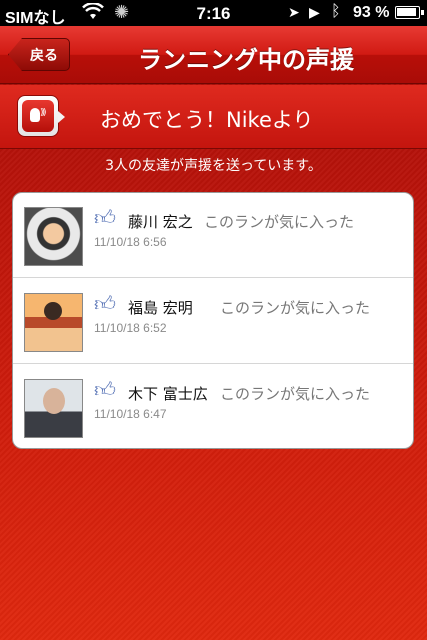  What do you see at coordinates (207, 120) in the screenshot?
I see `cheer-title: おめでとう！Nikeより` at bounding box center [207, 120].